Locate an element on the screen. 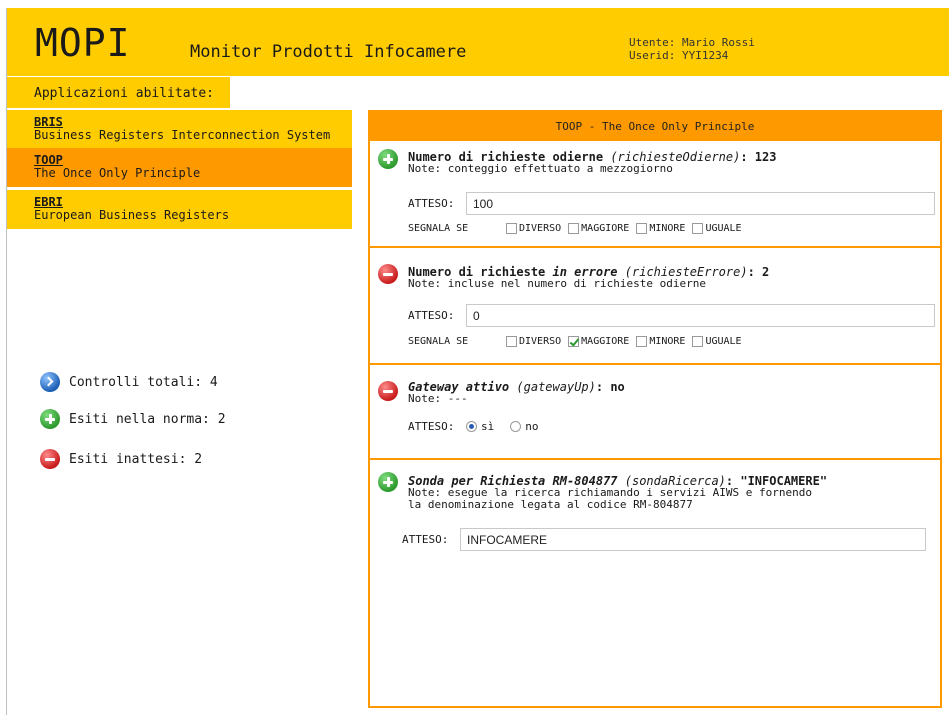  sidebar-item-label: The Once Only Principle is located at coordinates (117, 173).